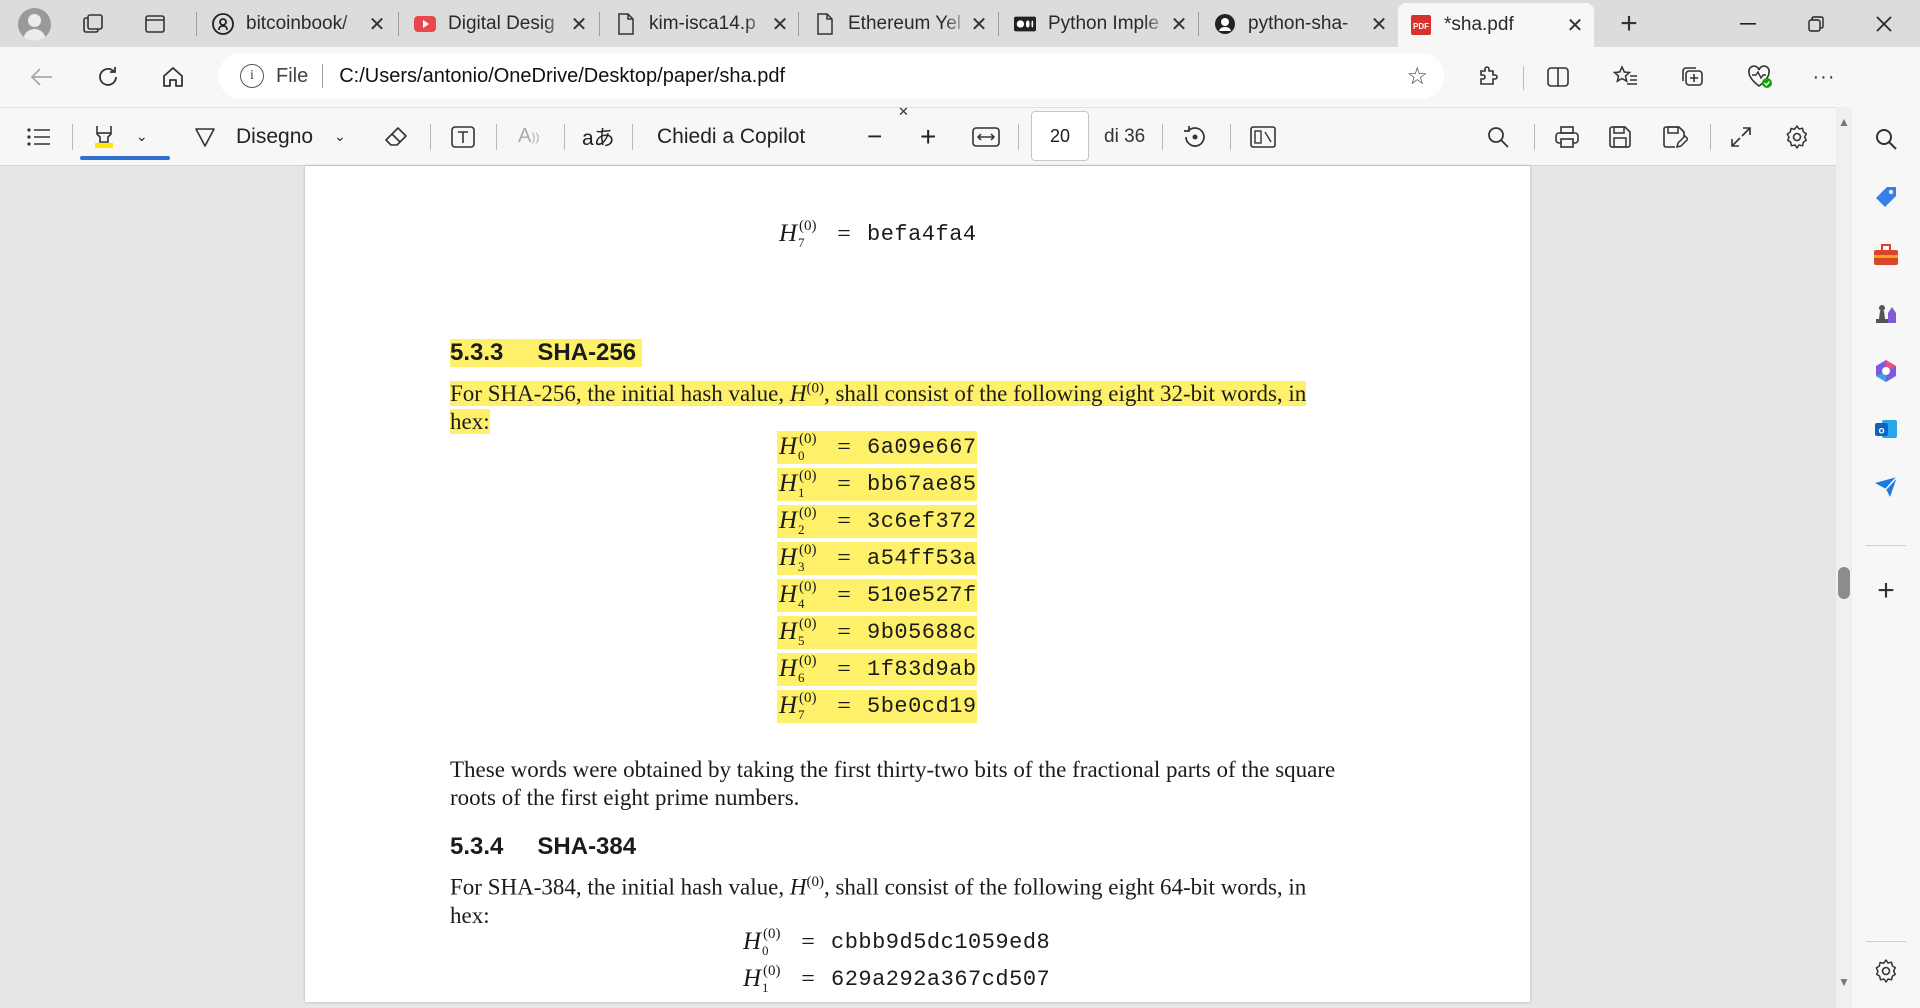 The width and height of the screenshot is (1920, 1008). Describe the element at coordinates (928, 136) in the screenshot. I see `zoom-in-button: +` at that location.